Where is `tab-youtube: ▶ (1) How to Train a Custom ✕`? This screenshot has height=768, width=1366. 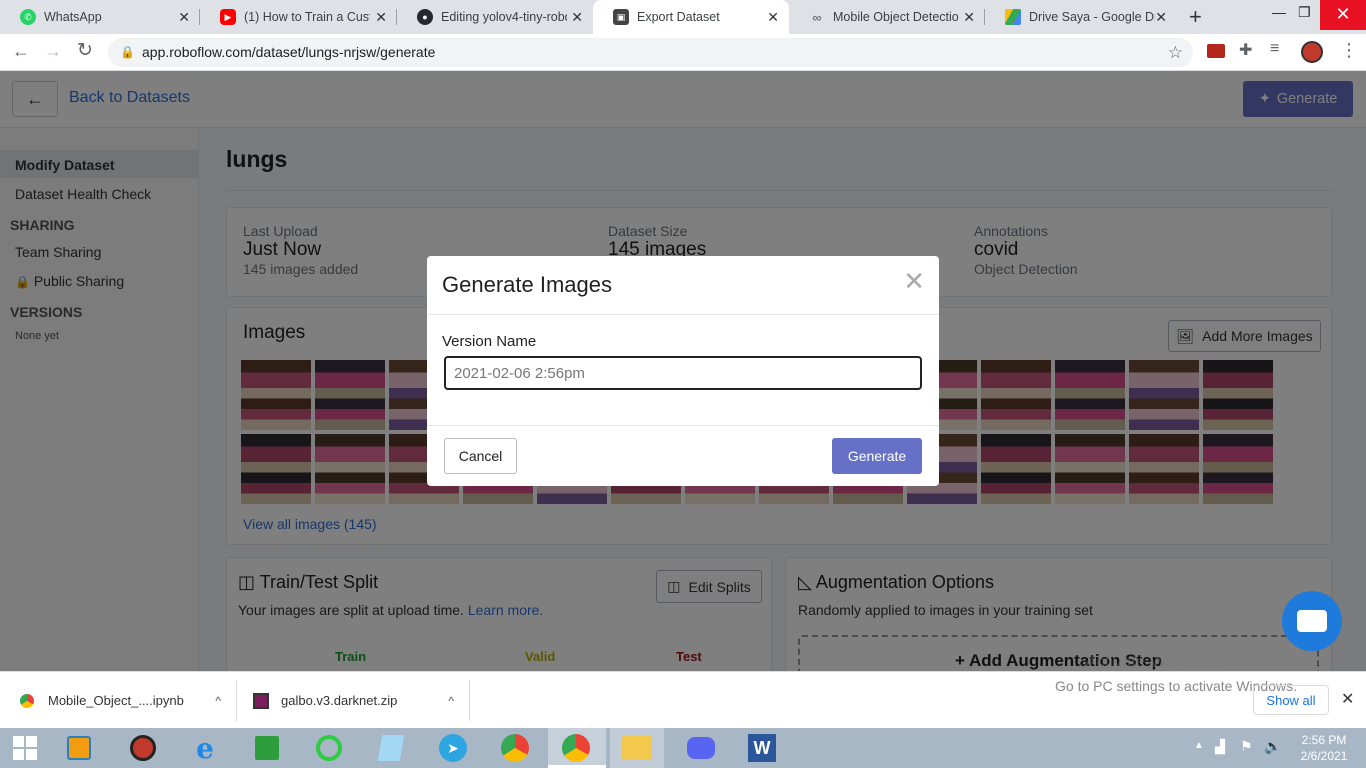 tab-youtube: ▶ (1) How to Train a Custom ✕ is located at coordinates (298, 17).